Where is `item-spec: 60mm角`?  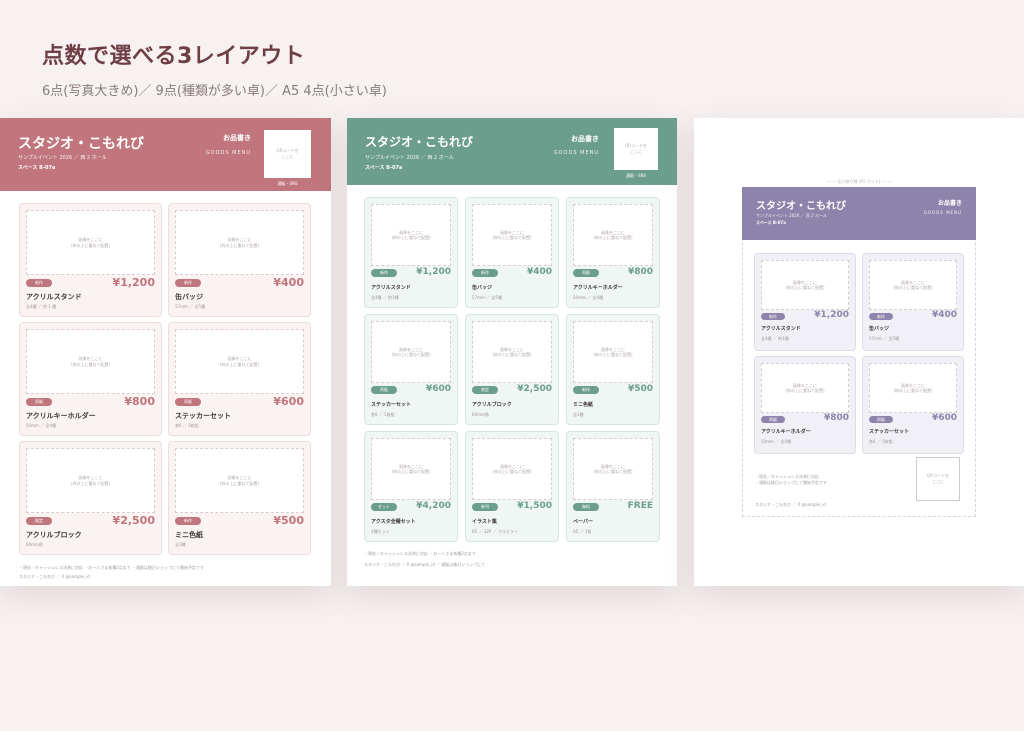 item-spec: 60mm角 is located at coordinates (34, 544).